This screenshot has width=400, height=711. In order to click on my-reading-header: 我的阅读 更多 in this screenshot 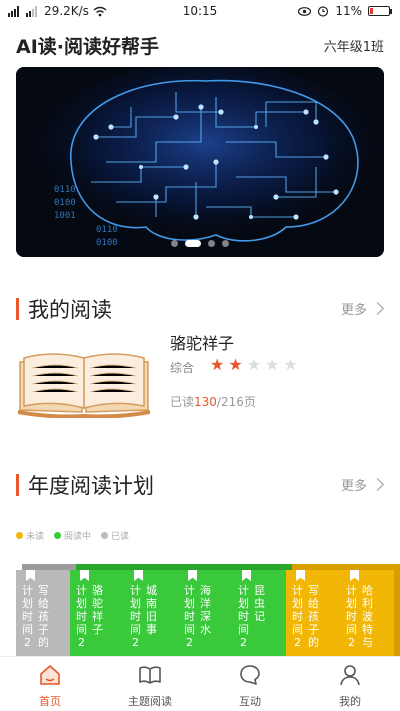, I will do `click(200, 309)`.